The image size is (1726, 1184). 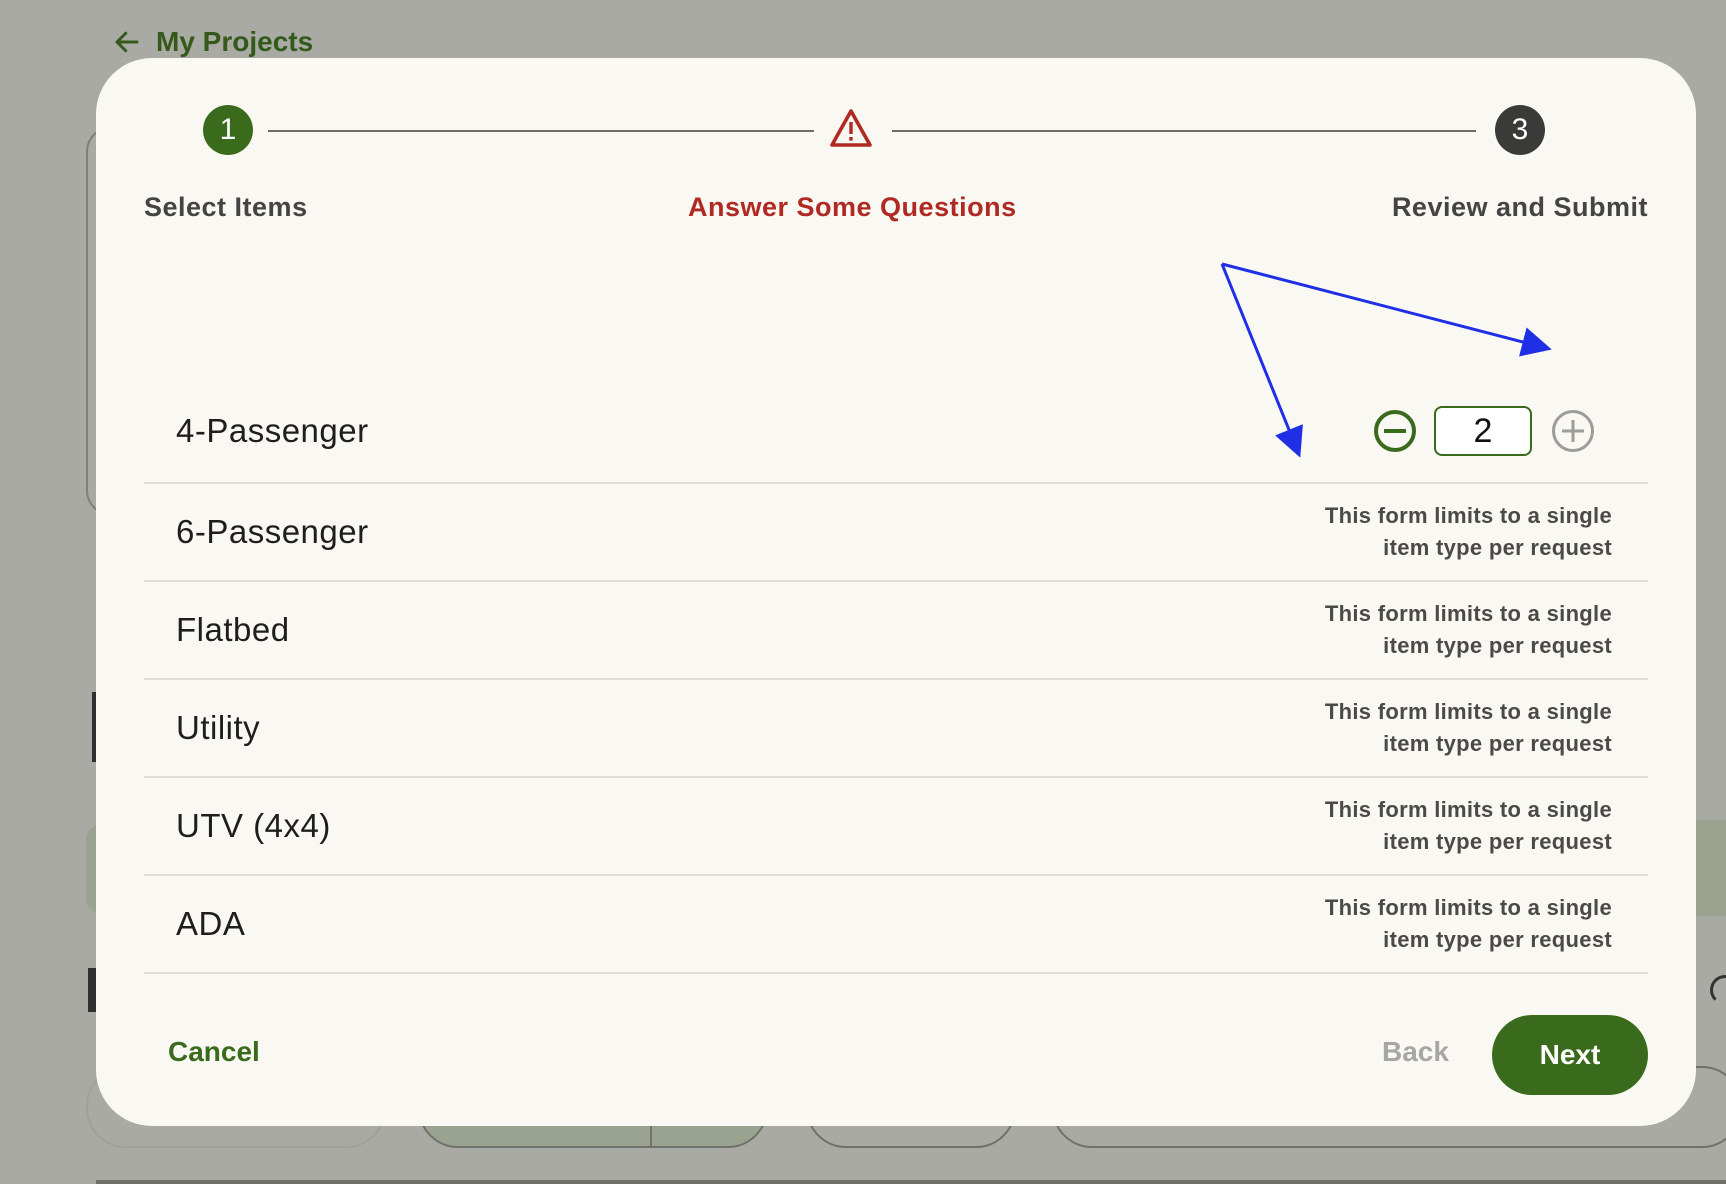 What do you see at coordinates (1415, 1052) in the screenshot?
I see `back-button: Back` at bounding box center [1415, 1052].